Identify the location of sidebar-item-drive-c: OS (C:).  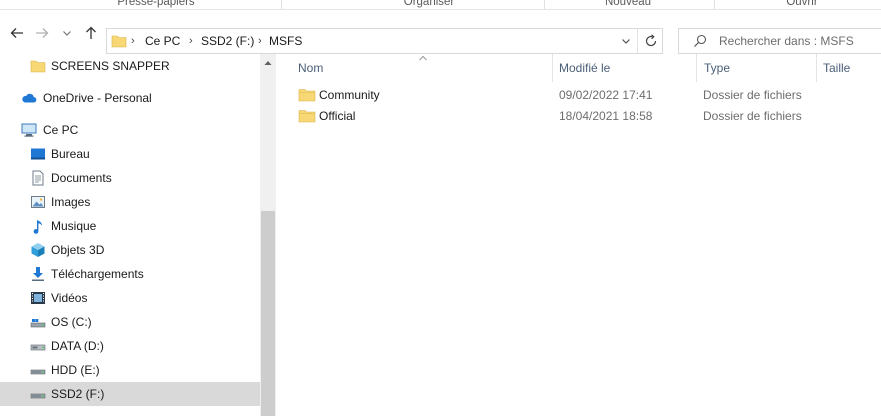
(130, 322).